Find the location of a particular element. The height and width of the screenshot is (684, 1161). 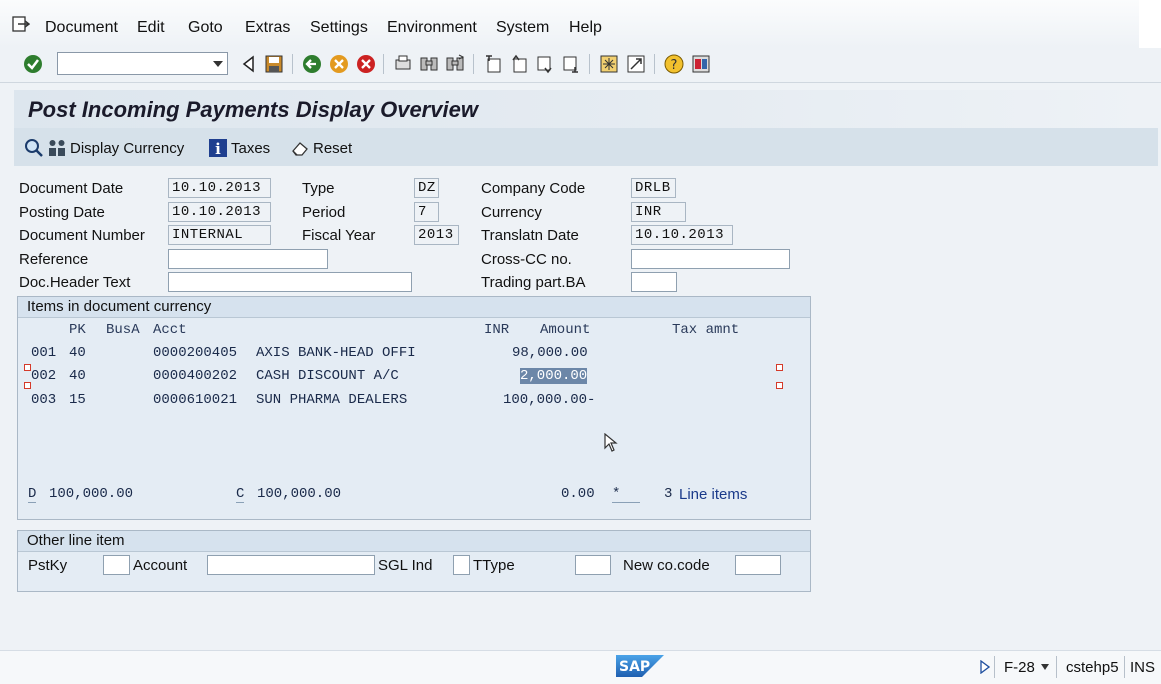

display-currency-button: Display Currency is located at coordinates (104, 148).